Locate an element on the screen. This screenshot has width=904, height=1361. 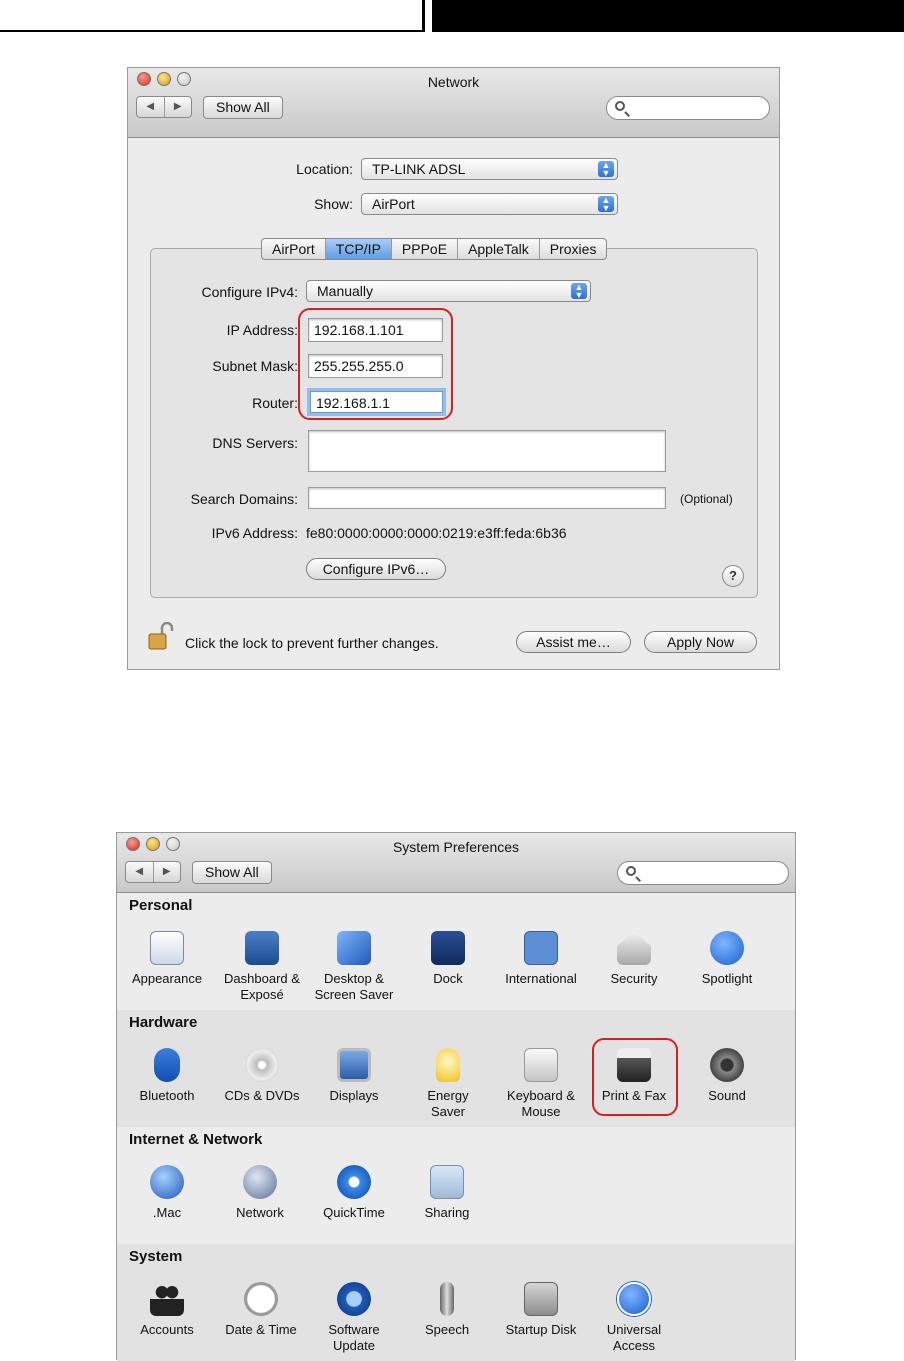
pref-desktop-screensaver: Desktop & Screen Saver is located at coordinates (354, 967).